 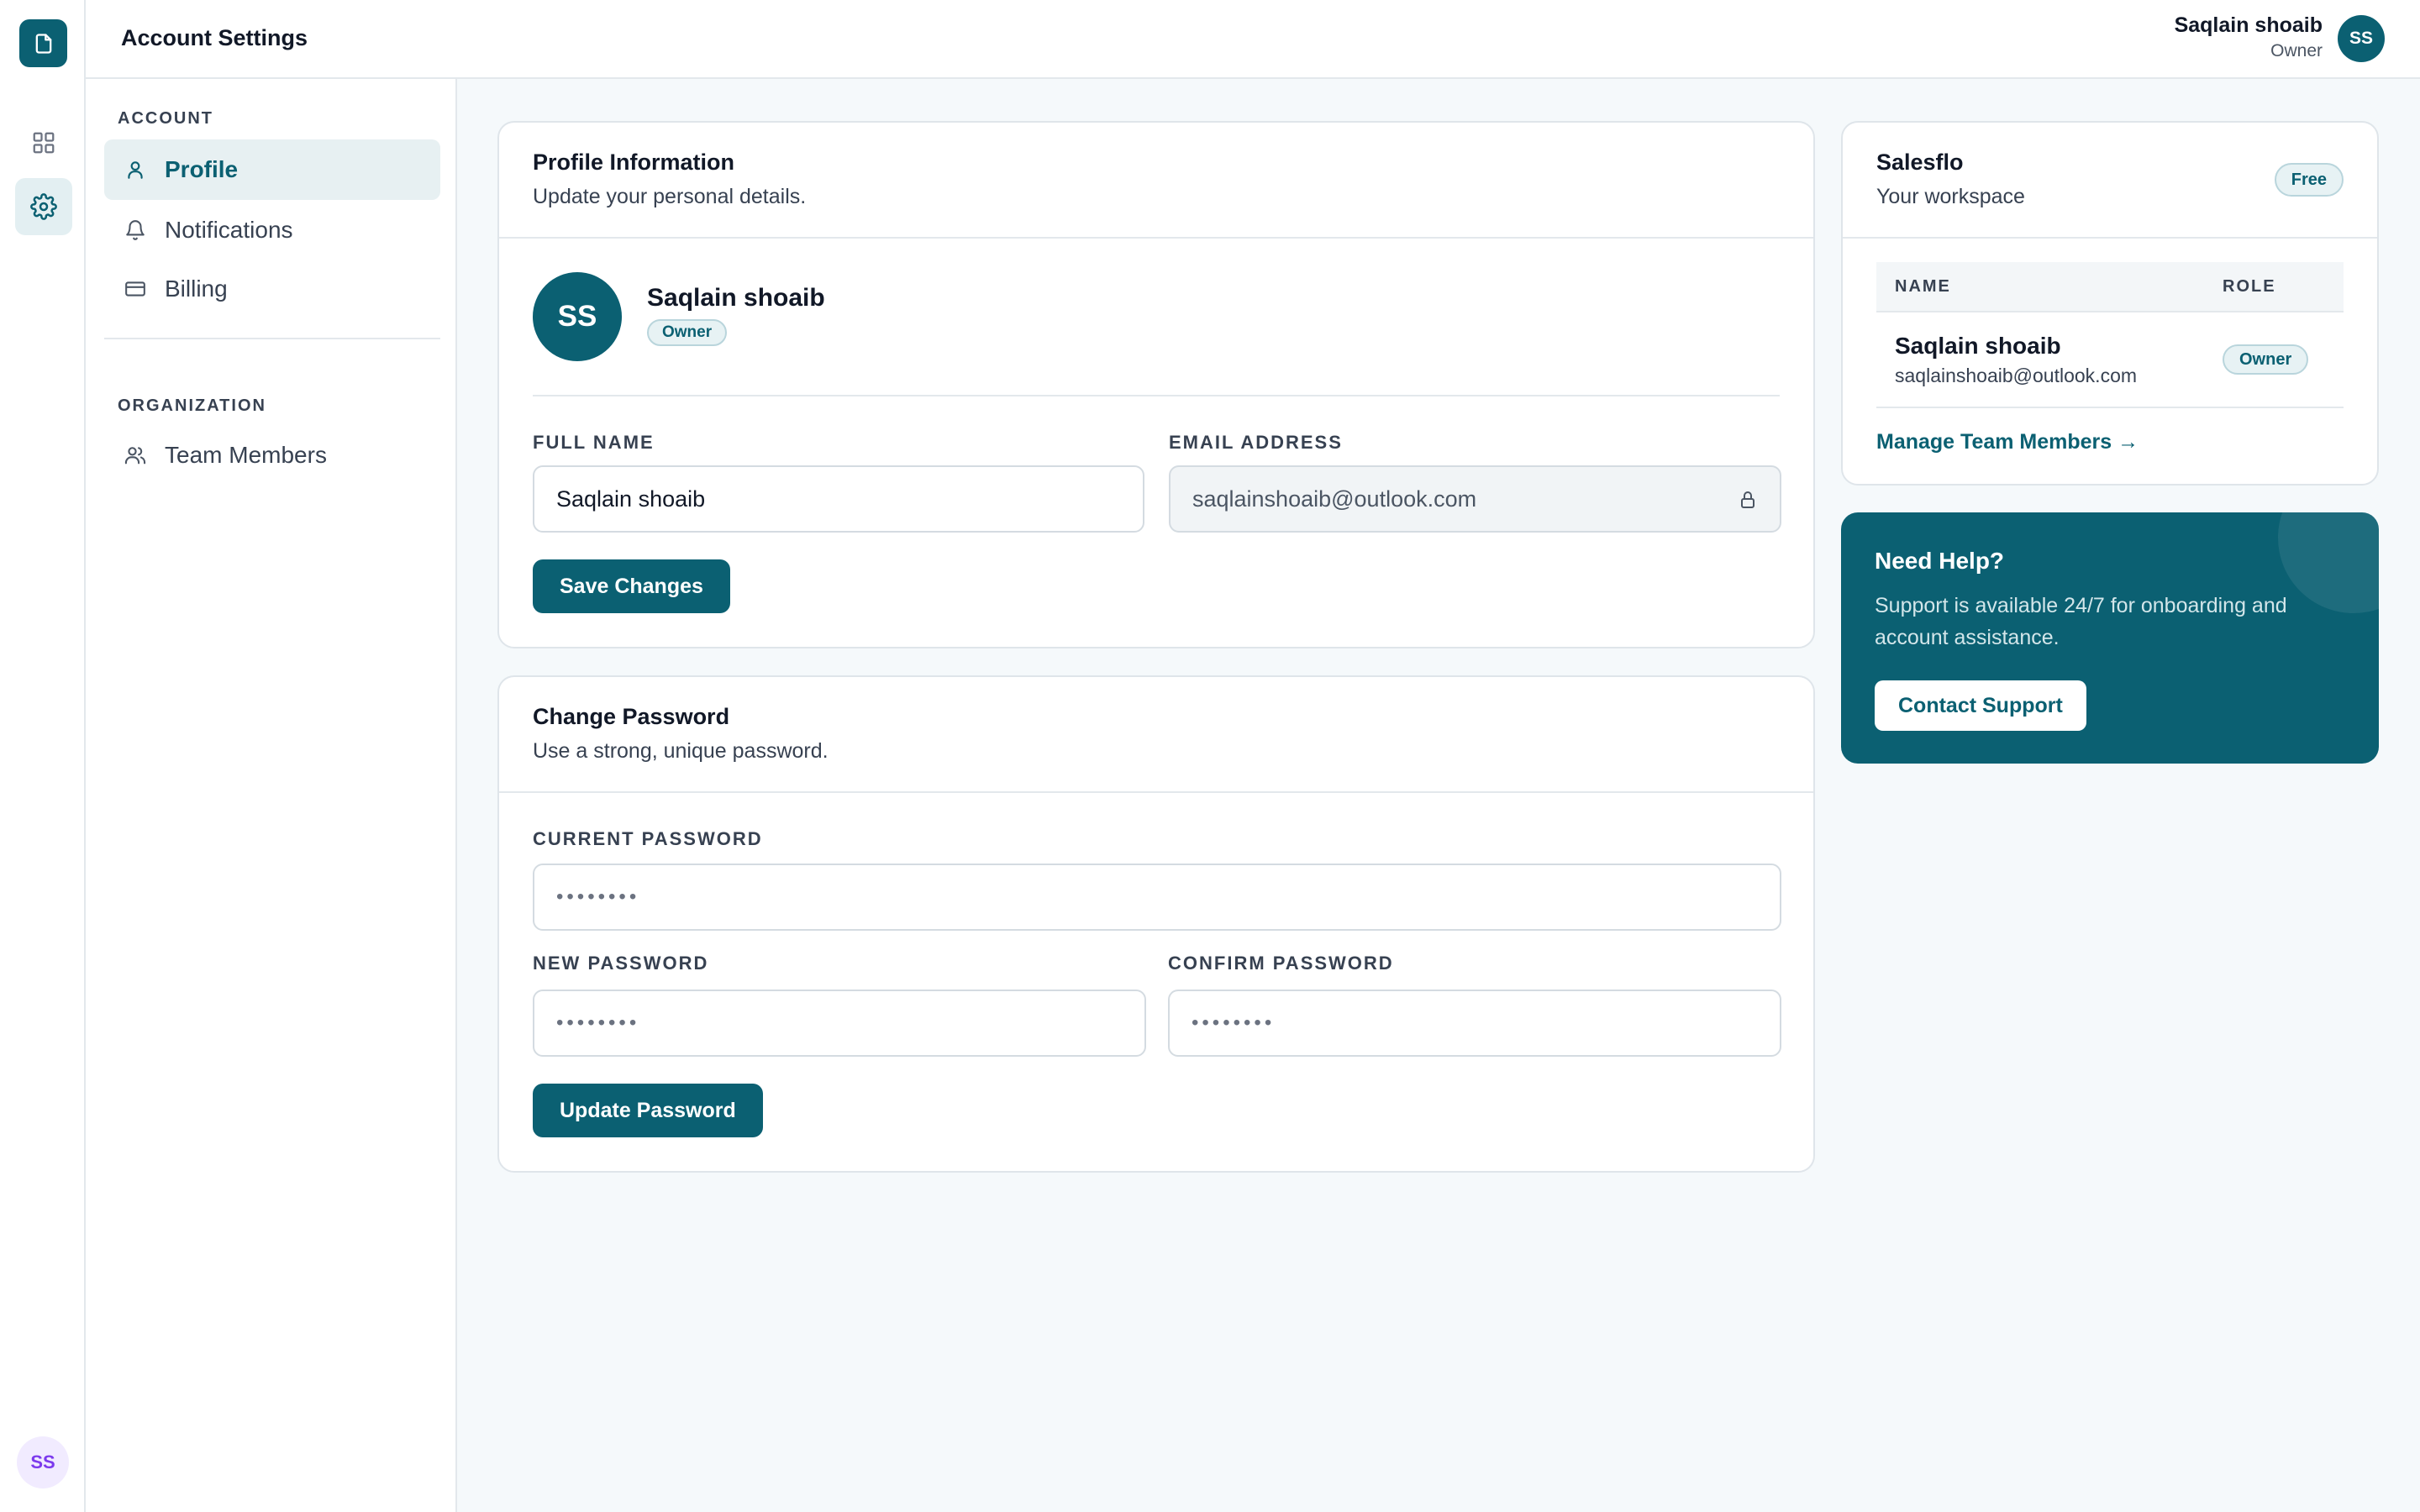 I want to click on email-field: saqlainshoaib@outlook.com, so click(x=1475, y=499).